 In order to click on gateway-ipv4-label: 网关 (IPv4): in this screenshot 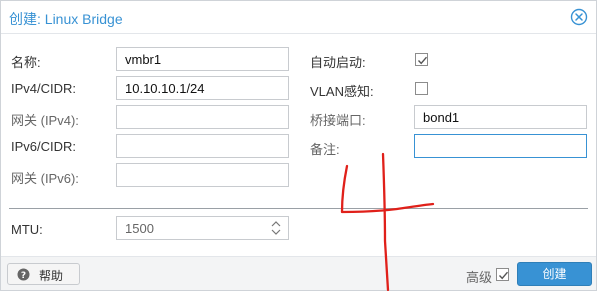, I will do `click(45, 120)`.